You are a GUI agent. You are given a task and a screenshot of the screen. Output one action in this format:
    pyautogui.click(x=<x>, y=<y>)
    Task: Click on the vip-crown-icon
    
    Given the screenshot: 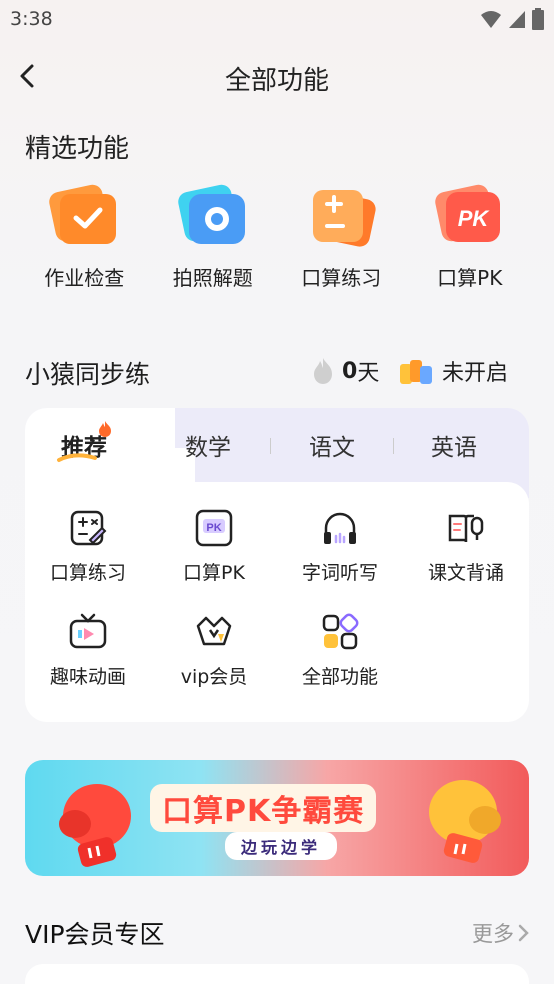 What is the action you would take?
    pyautogui.click(x=214, y=631)
    